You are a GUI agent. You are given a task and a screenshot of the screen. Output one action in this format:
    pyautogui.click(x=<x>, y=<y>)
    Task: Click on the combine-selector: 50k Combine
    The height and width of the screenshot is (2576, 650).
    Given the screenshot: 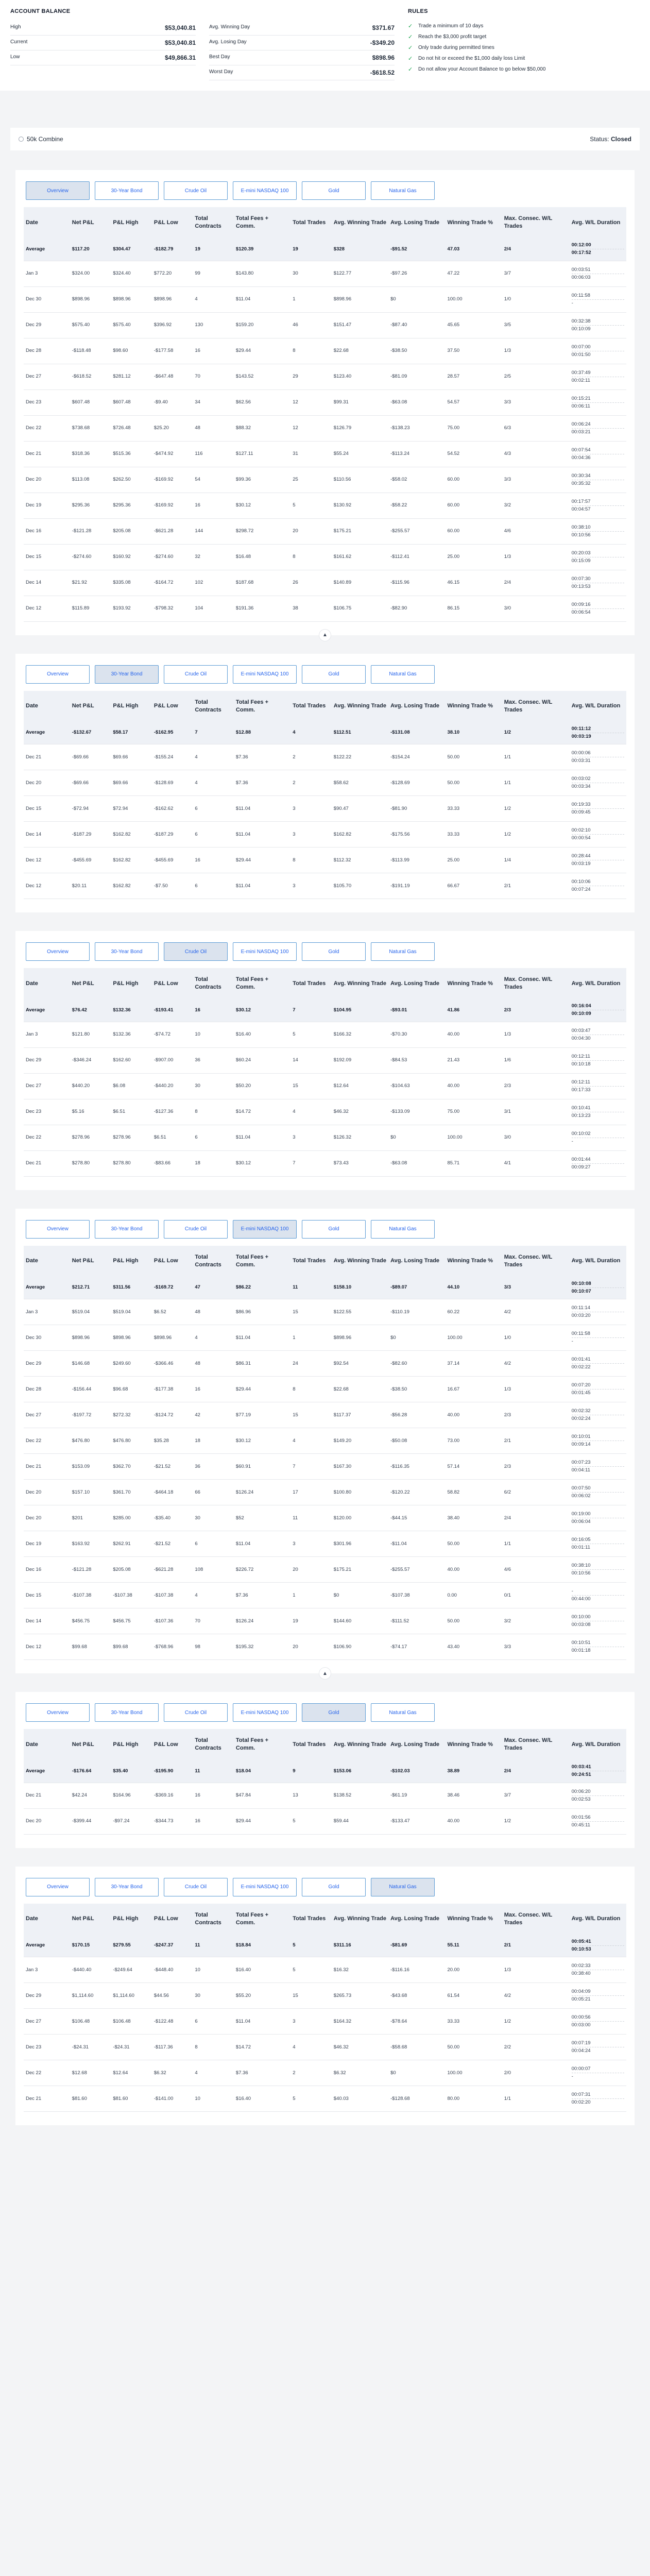 What is the action you would take?
    pyautogui.click(x=41, y=139)
    